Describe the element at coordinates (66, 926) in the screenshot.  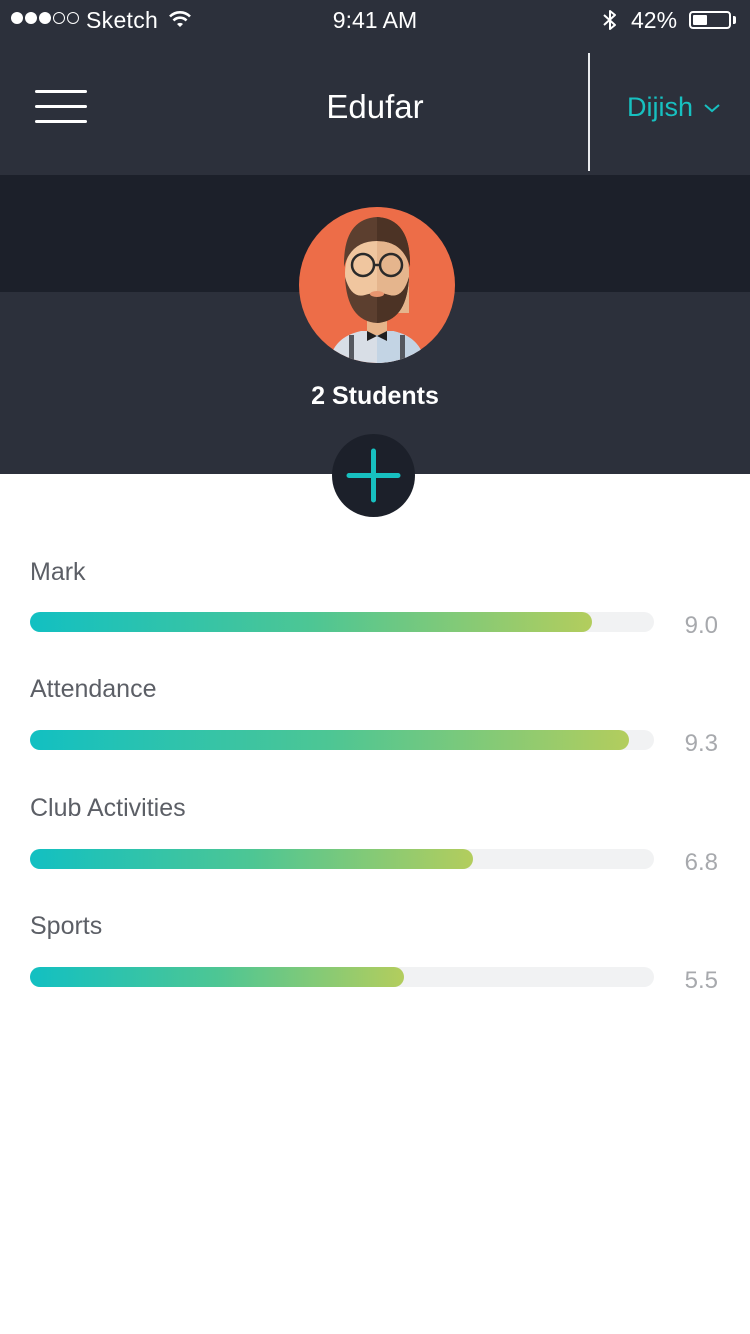
I see `metric-label: Sports` at that location.